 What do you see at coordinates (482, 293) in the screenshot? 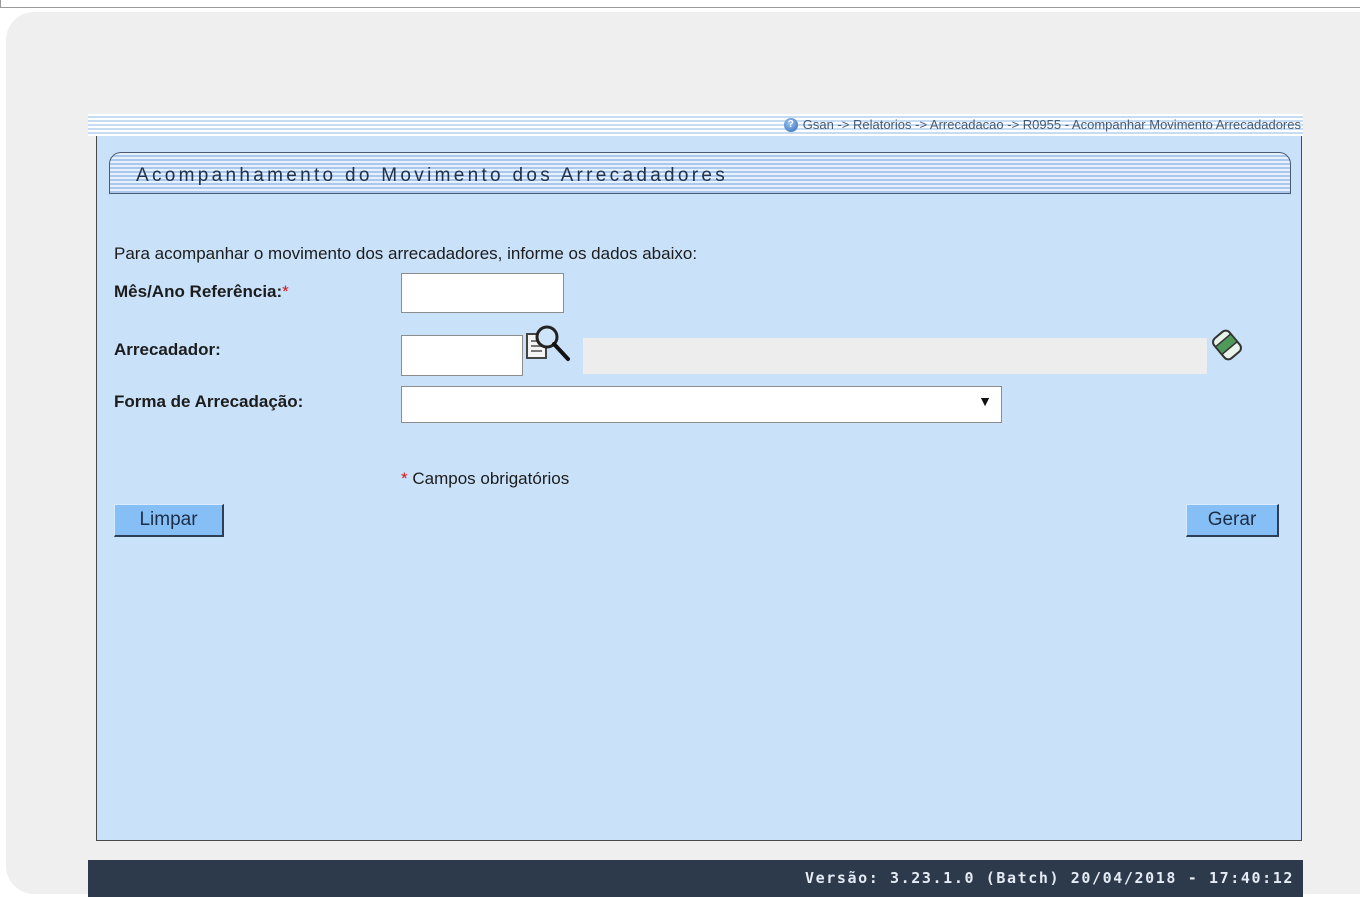
I see `mes-ano-input` at bounding box center [482, 293].